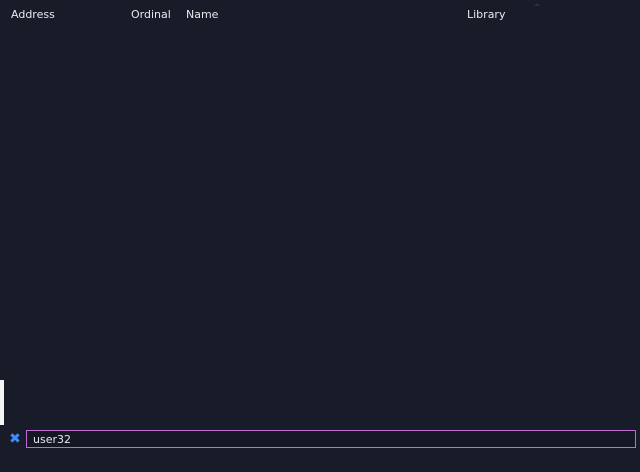  Describe the element at coordinates (486, 14) in the screenshot. I see `column-header-library: Library` at that location.